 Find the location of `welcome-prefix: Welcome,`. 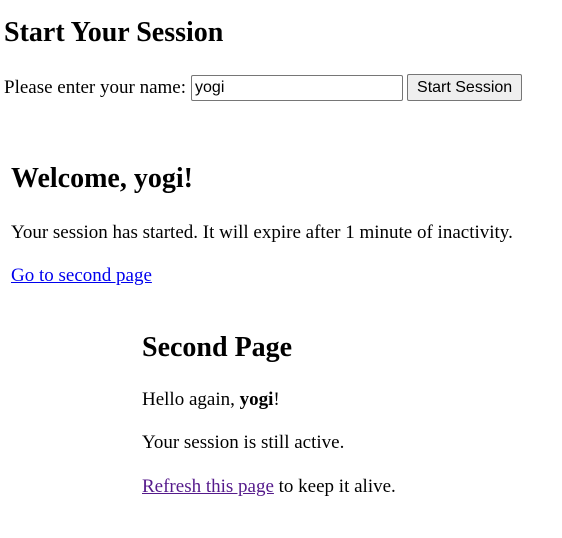

welcome-prefix: Welcome, is located at coordinates (72, 178).